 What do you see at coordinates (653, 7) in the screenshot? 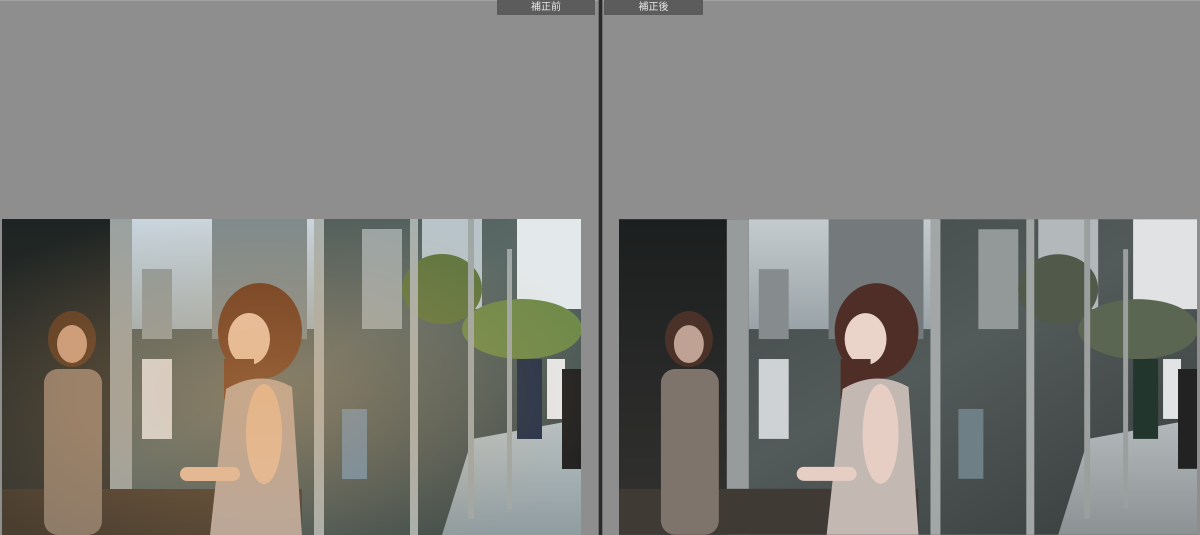
I see `after-label: 補正後` at bounding box center [653, 7].